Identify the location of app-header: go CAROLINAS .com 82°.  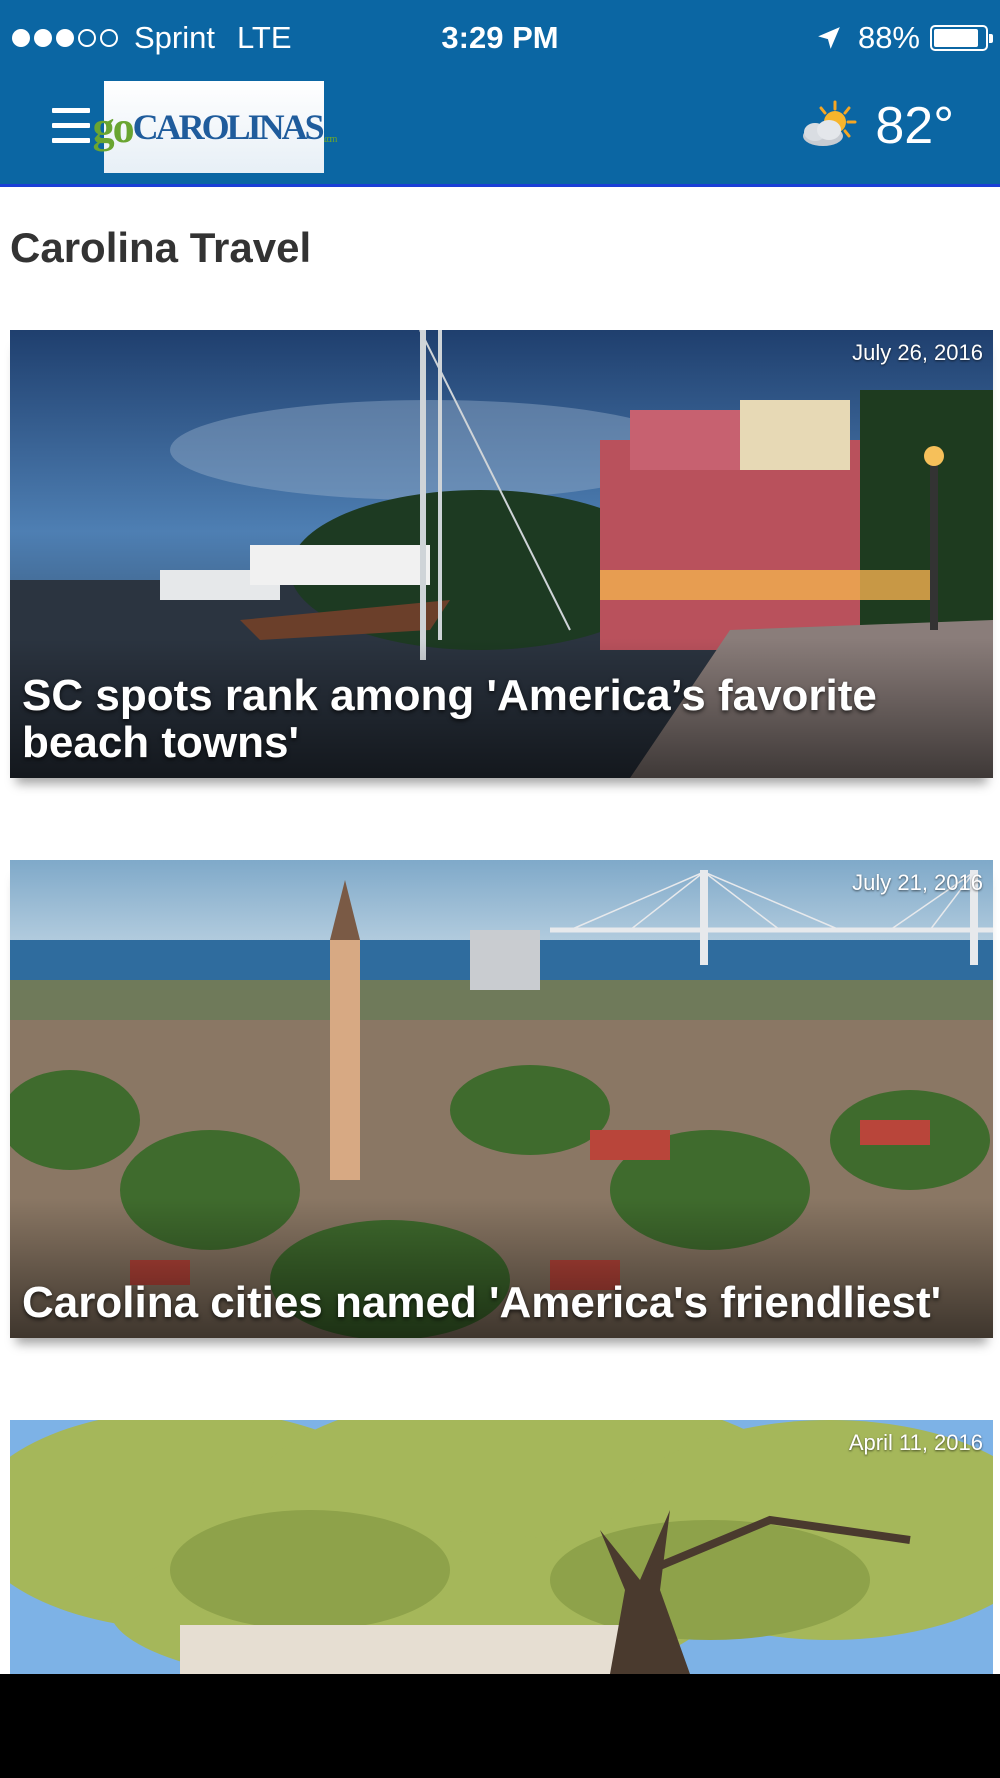
(500, 133).